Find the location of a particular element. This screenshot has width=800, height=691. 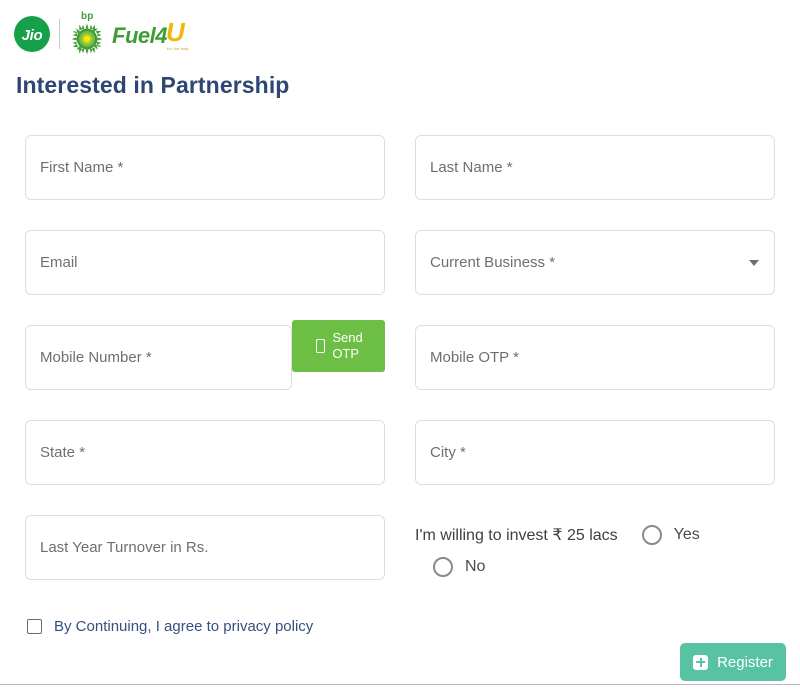

city-input: City * is located at coordinates (595, 452).